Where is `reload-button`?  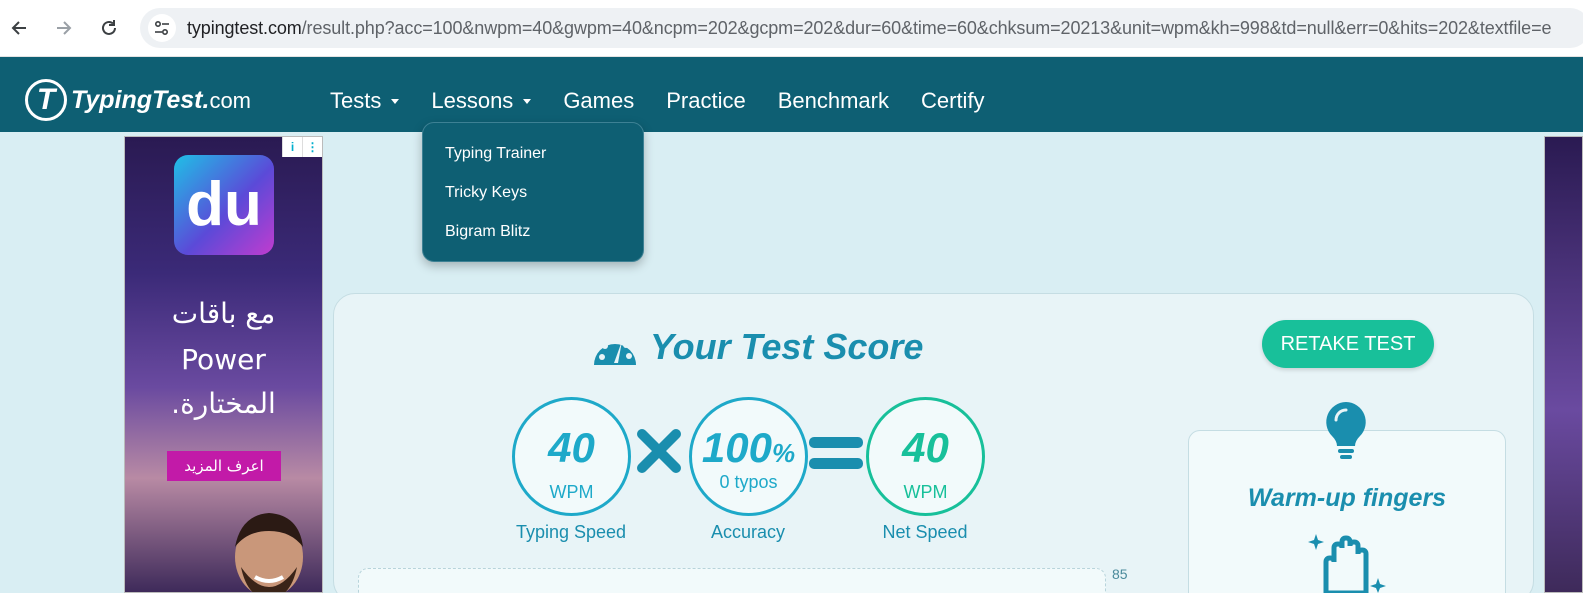 reload-button is located at coordinates (109, 28).